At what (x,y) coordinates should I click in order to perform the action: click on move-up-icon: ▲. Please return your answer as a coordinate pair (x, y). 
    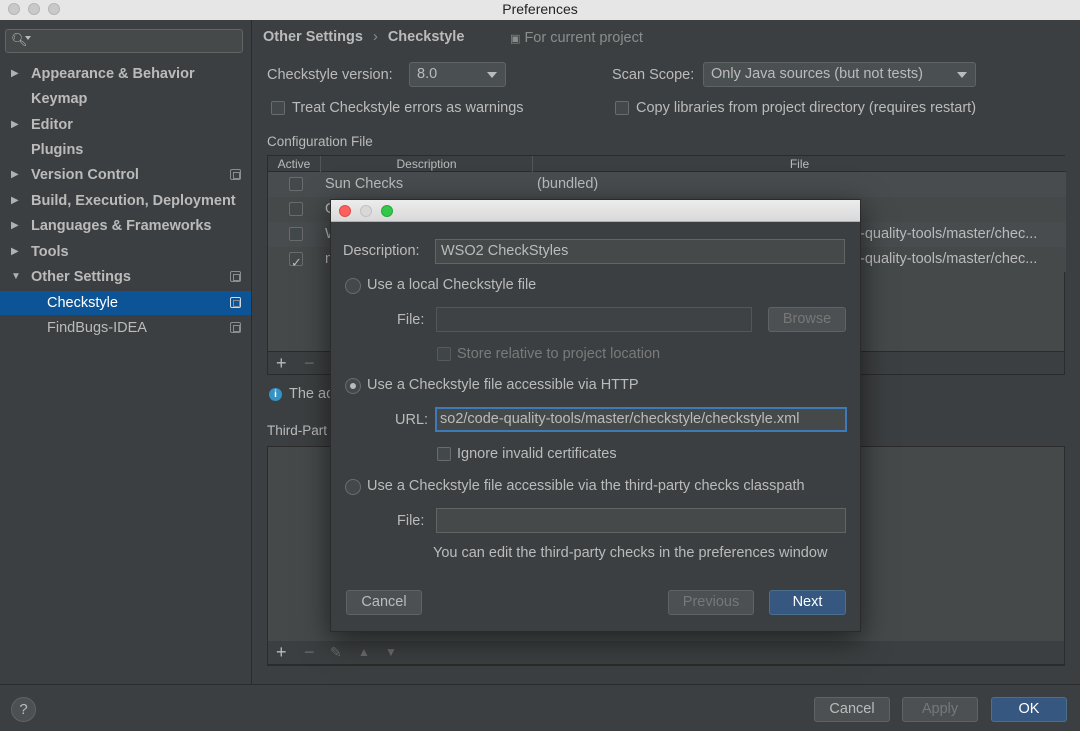
    Looking at the image, I should click on (364, 652).